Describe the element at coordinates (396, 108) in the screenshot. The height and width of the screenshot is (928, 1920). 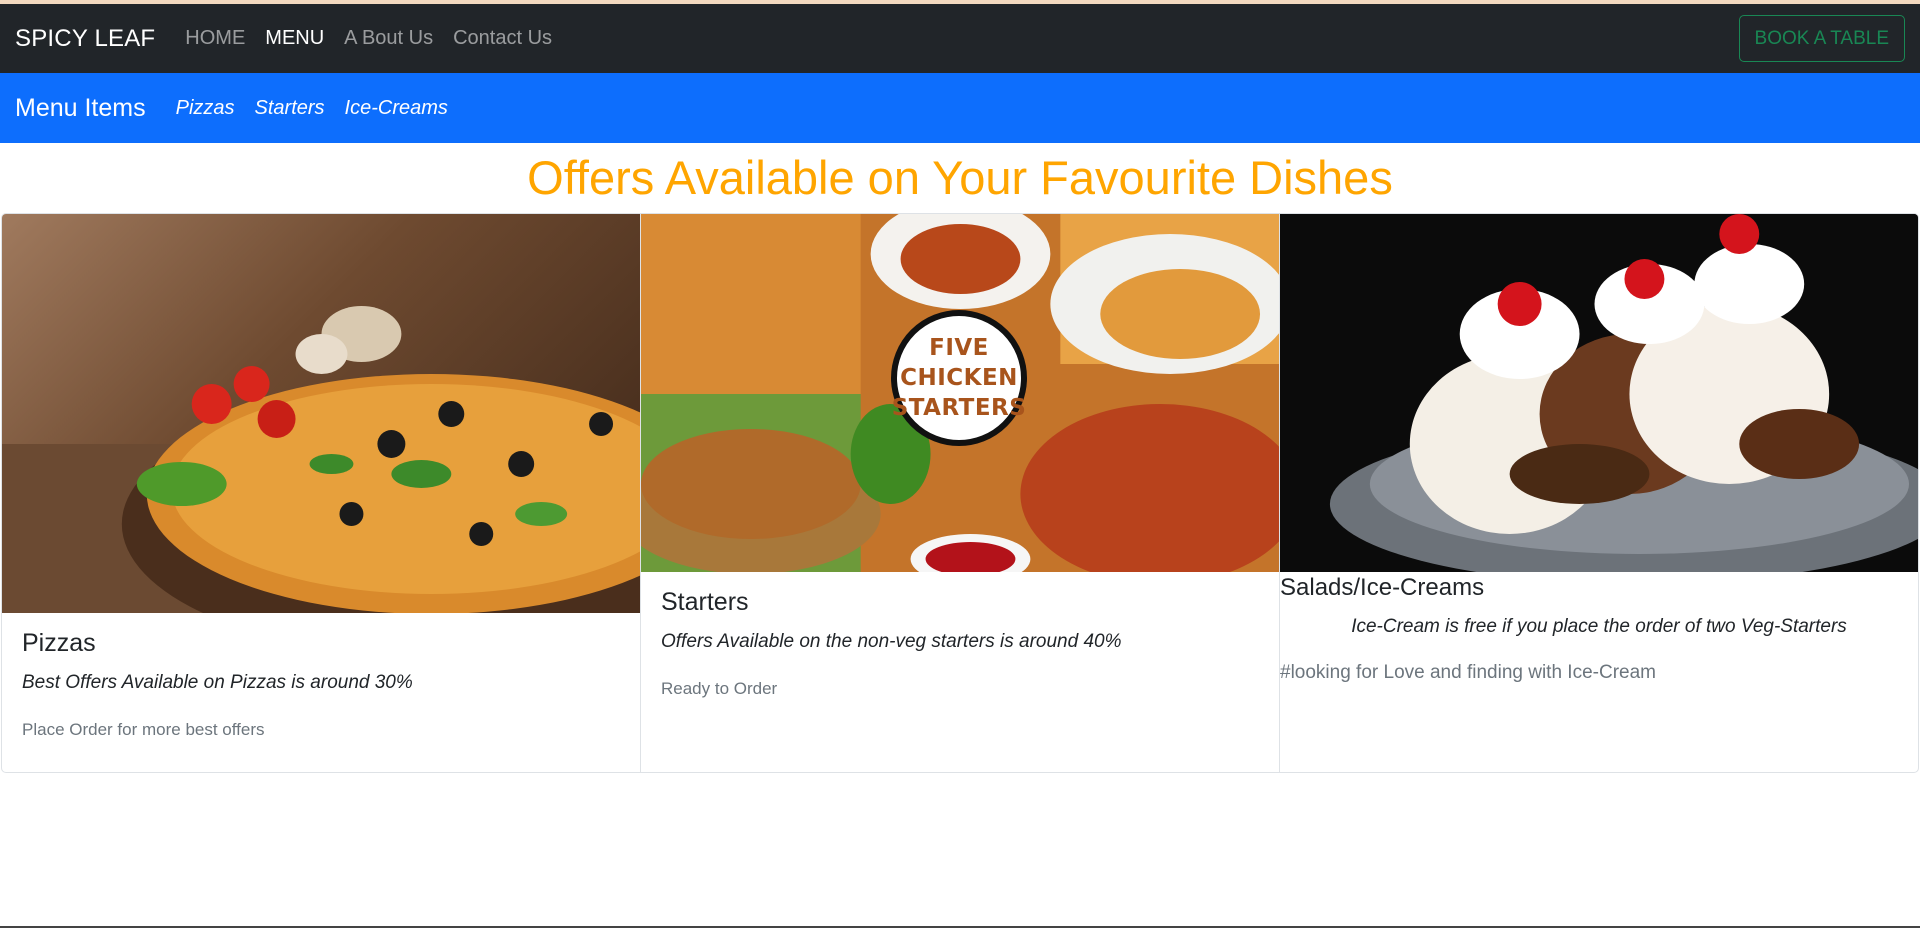
I see `subnav-link-icecreams: Ice-Creams` at that location.